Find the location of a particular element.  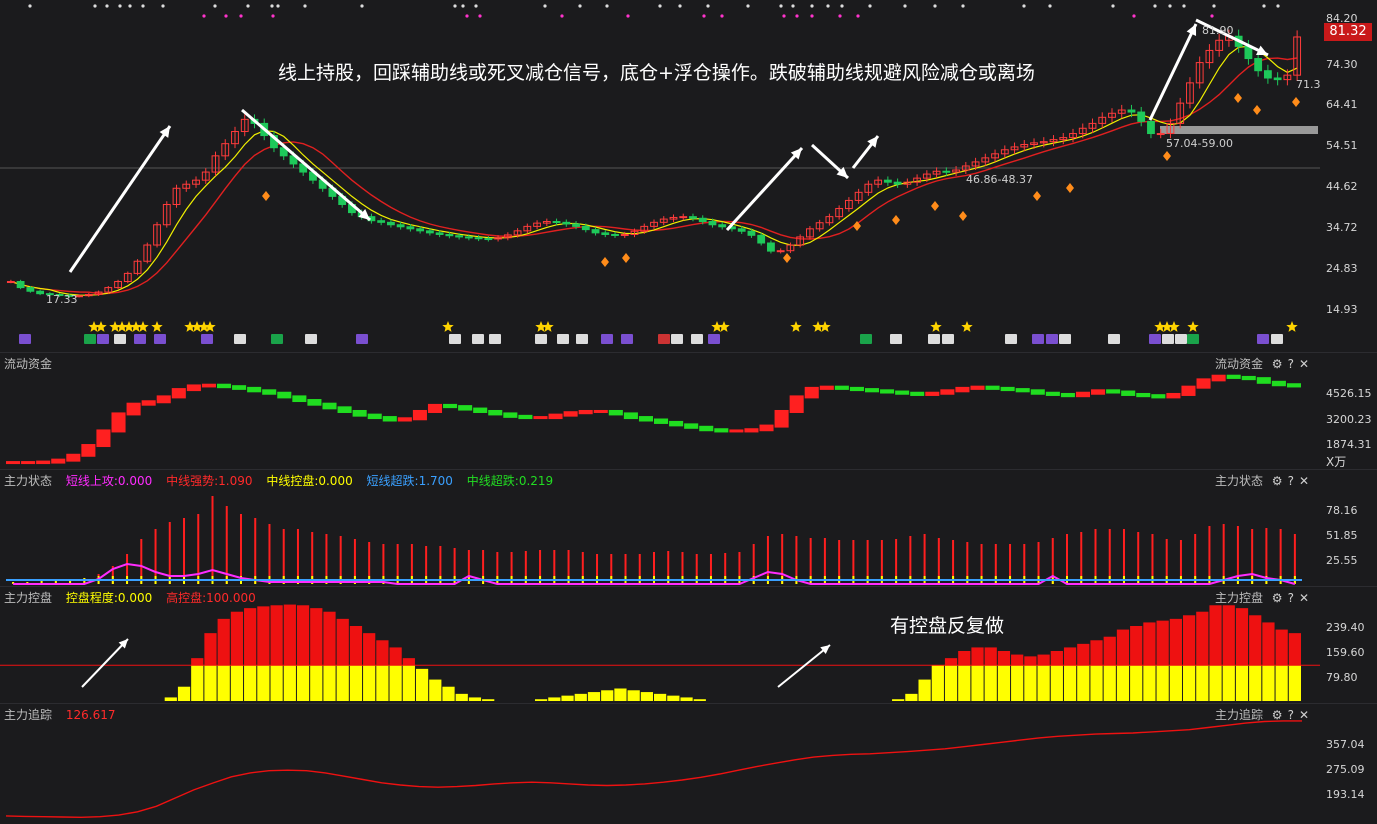

high-price-label: 81.90 is located at coordinates (1218, 30).